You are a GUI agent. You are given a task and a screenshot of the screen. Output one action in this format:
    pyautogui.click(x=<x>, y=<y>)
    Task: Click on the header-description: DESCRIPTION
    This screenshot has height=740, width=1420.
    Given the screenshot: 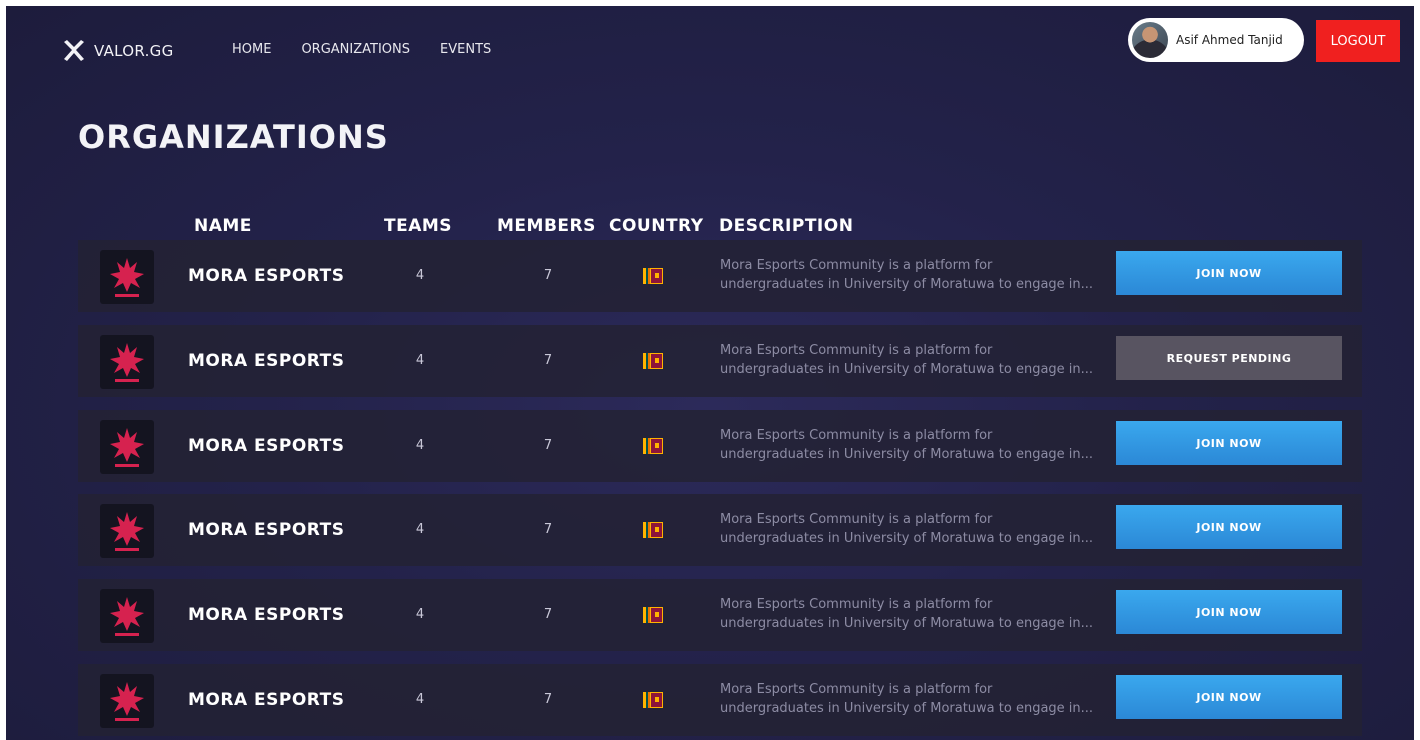 What is the action you would take?
    pyautogui.click(x=786, y=226)
    